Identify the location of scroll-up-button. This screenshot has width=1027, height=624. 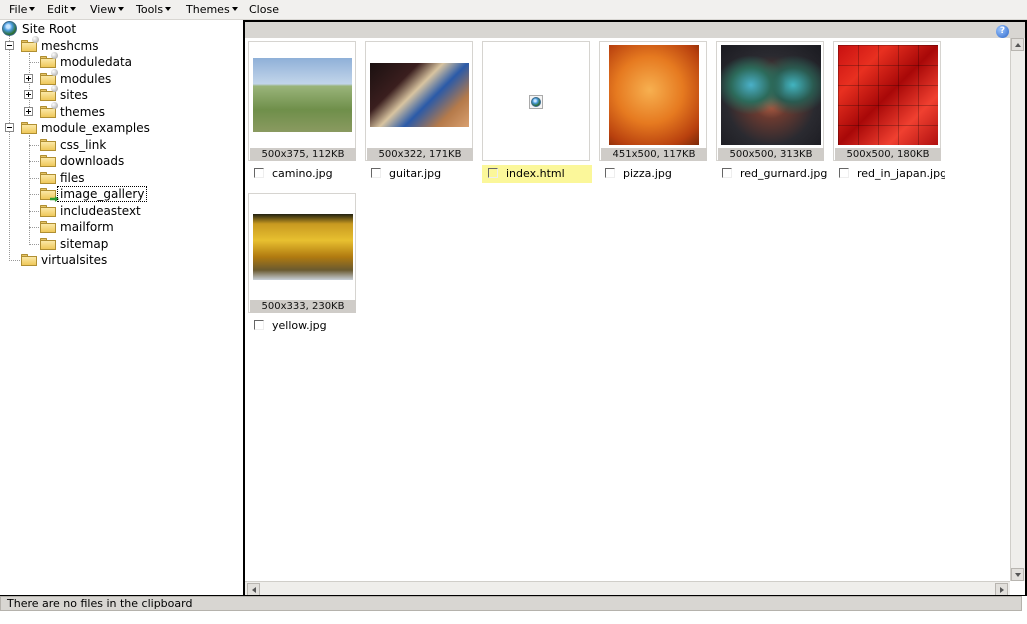
(1017, 44).